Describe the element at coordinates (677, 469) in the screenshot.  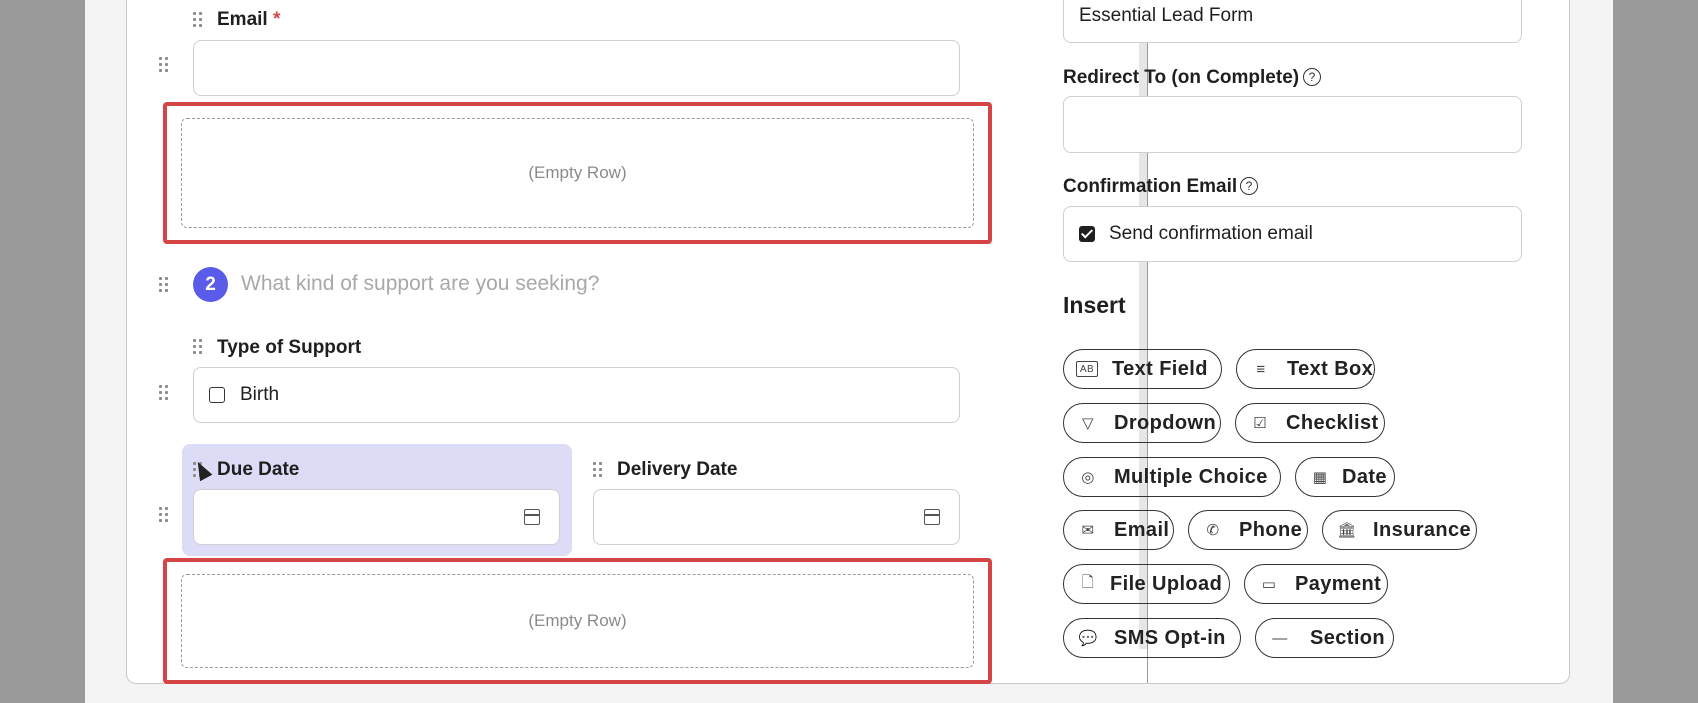
I see `delivery-date-label: Delivery Date` at that location.